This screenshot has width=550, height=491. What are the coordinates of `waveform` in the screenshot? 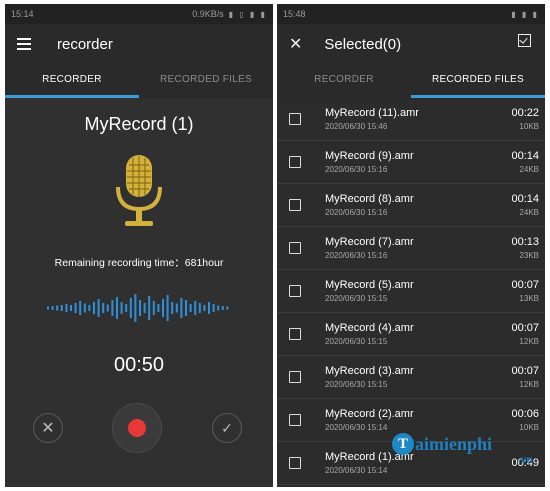 It's located at (138, 308).